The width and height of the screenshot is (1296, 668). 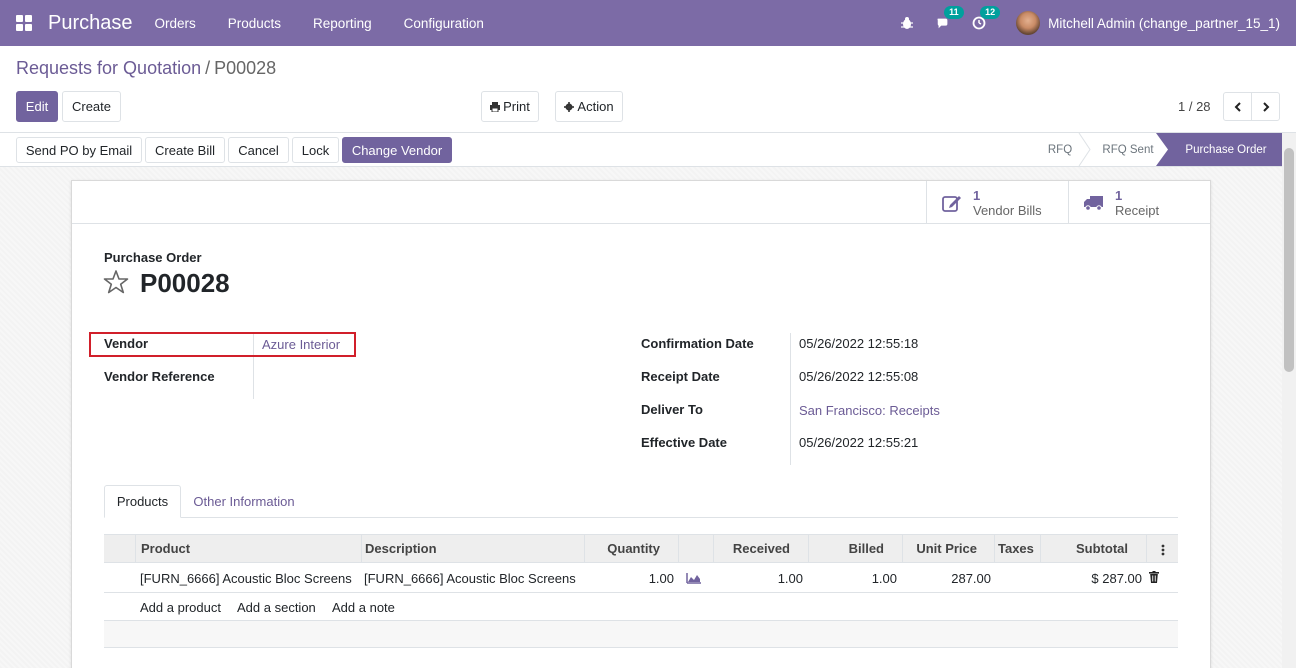 I want to click on add-note-link: Add a note, so click(x=363, y=607).